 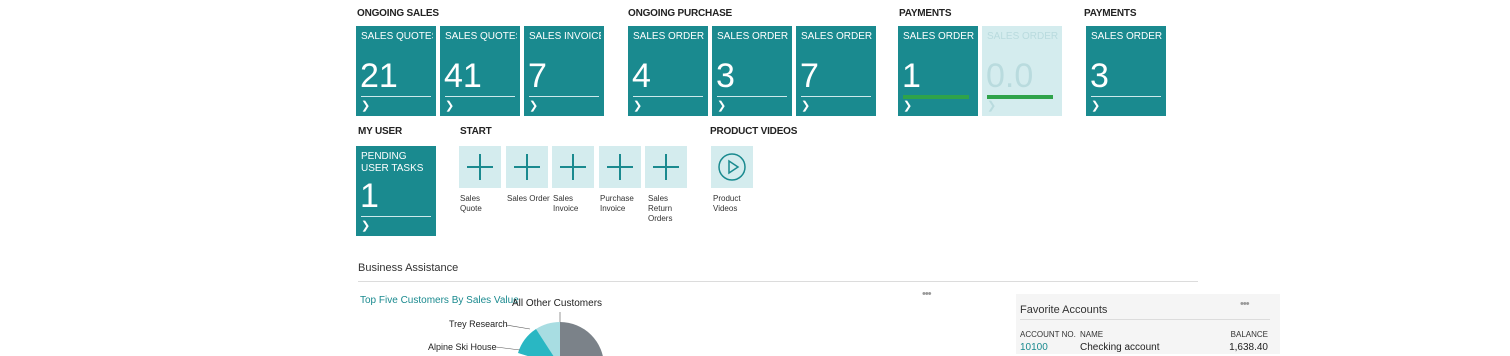 What do you see at coordinates (408, 268) in the screenshot?
I see `section-title-business-assistance: Business Assistance` at bounding box center [408, 268].